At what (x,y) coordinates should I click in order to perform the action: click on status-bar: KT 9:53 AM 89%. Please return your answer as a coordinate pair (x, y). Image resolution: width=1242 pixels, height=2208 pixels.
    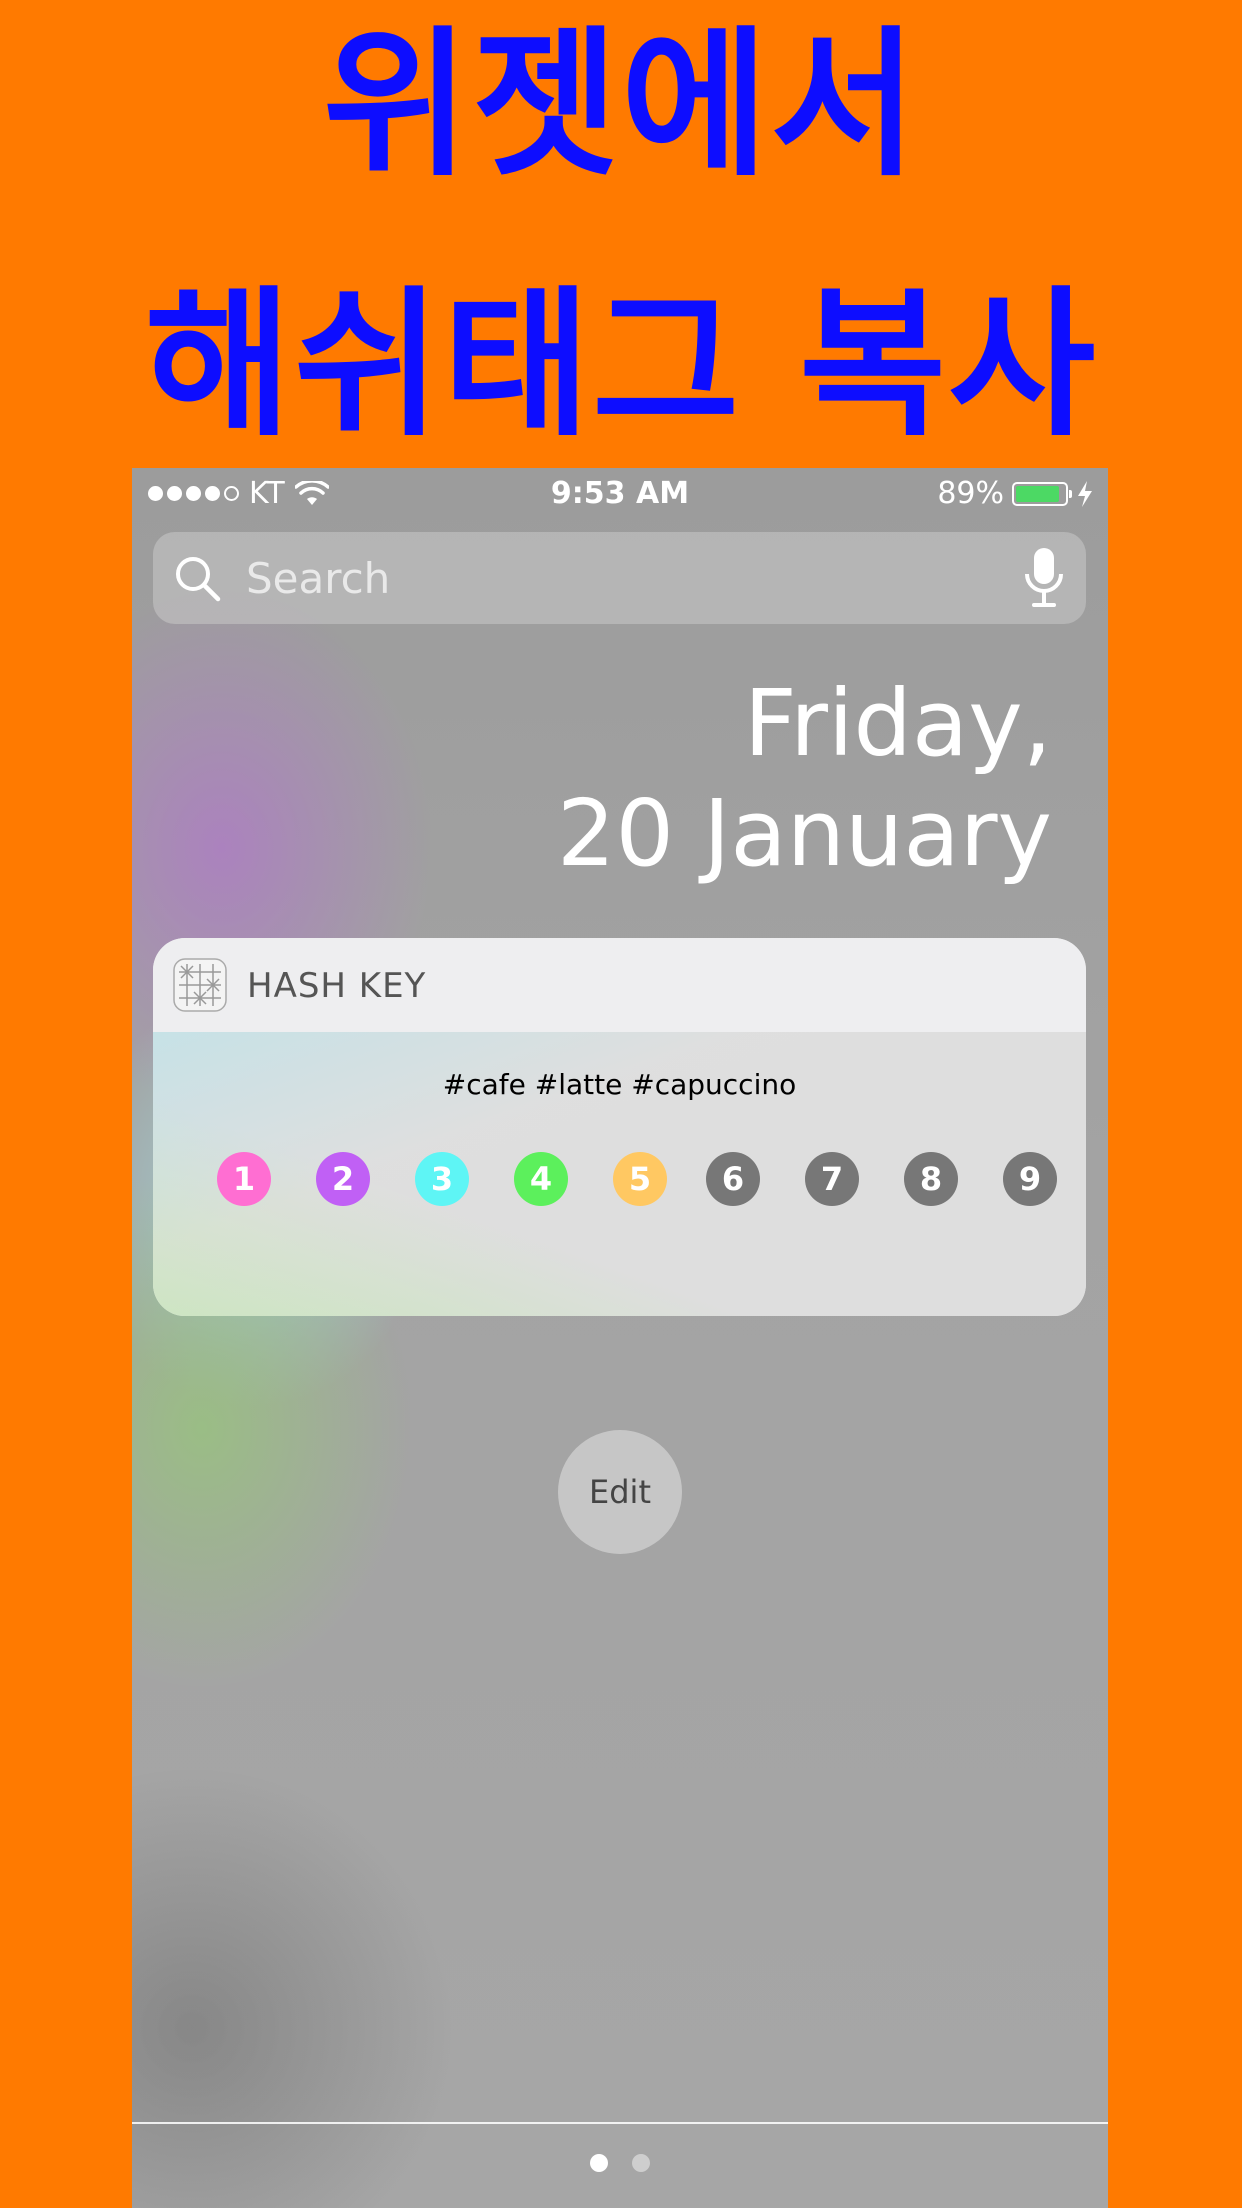
    Looking at the image, I should click on (620, 496).